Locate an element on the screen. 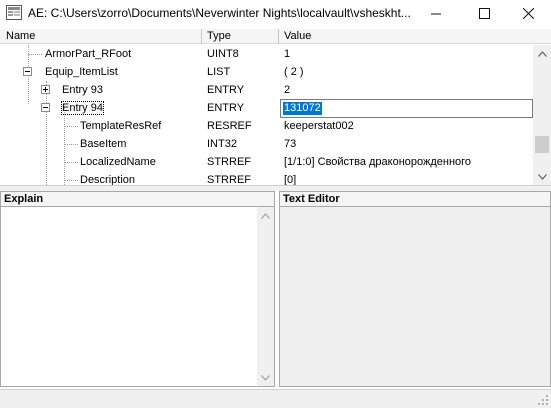  field-name: LocalizedName is located at coordinates (118, 162).